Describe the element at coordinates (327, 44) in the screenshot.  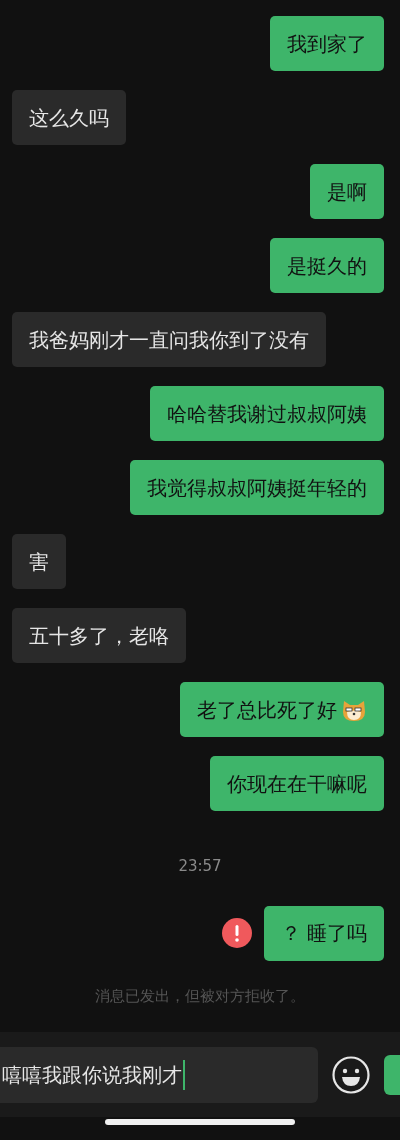
I see `message-text: 我到家了` at that location.